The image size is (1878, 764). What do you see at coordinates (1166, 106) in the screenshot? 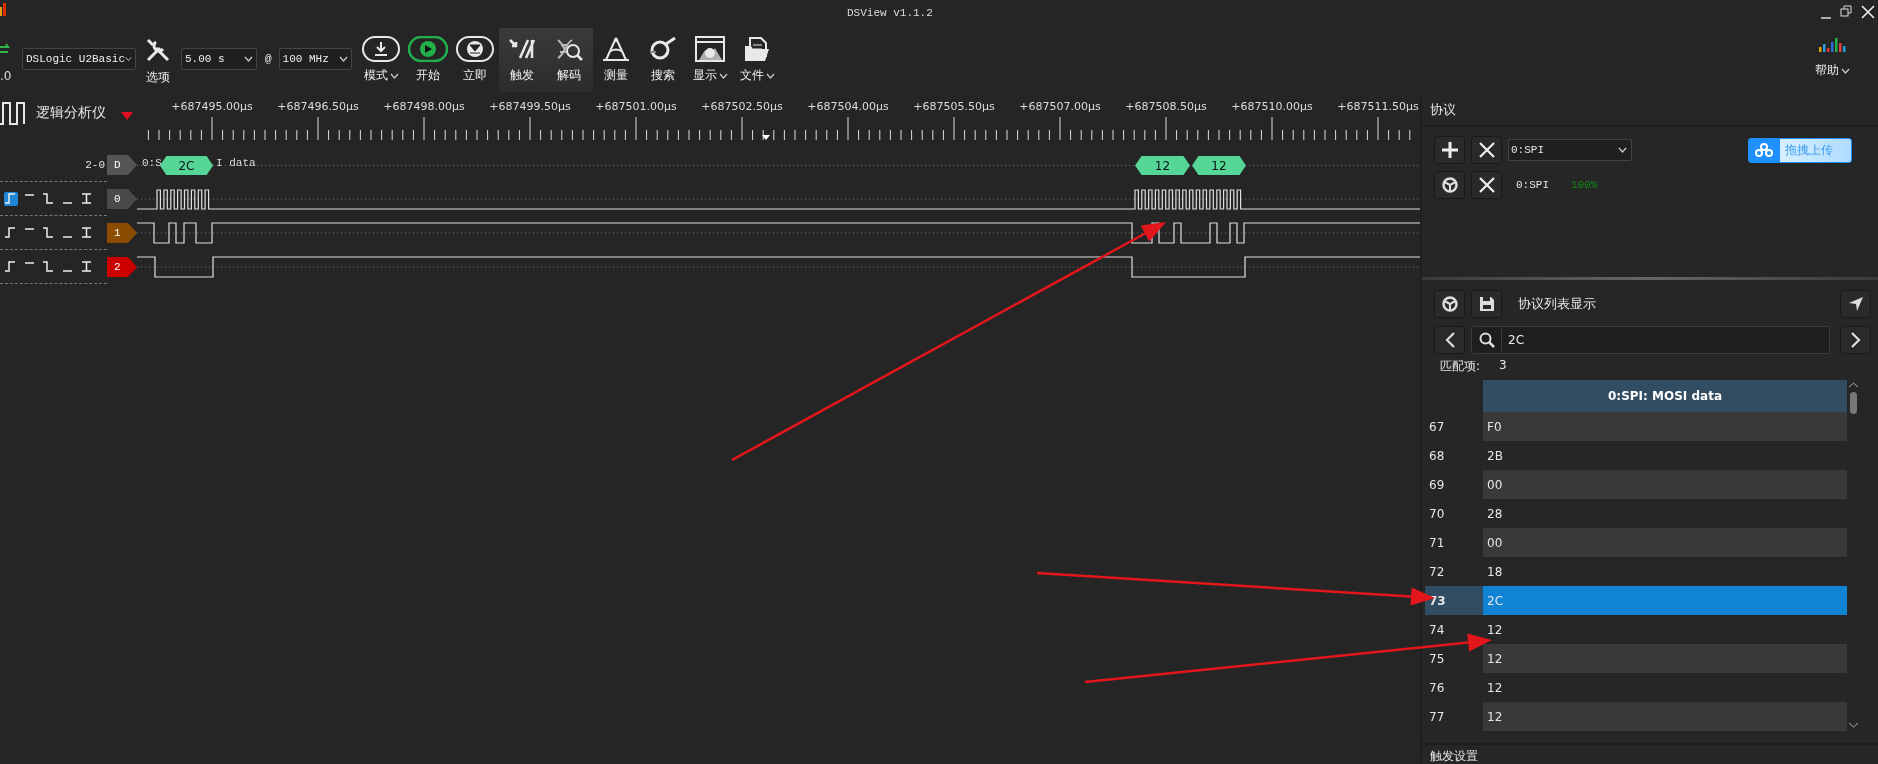
I see `time-label: +687508.50μs` at bounding box center [1166, 106].